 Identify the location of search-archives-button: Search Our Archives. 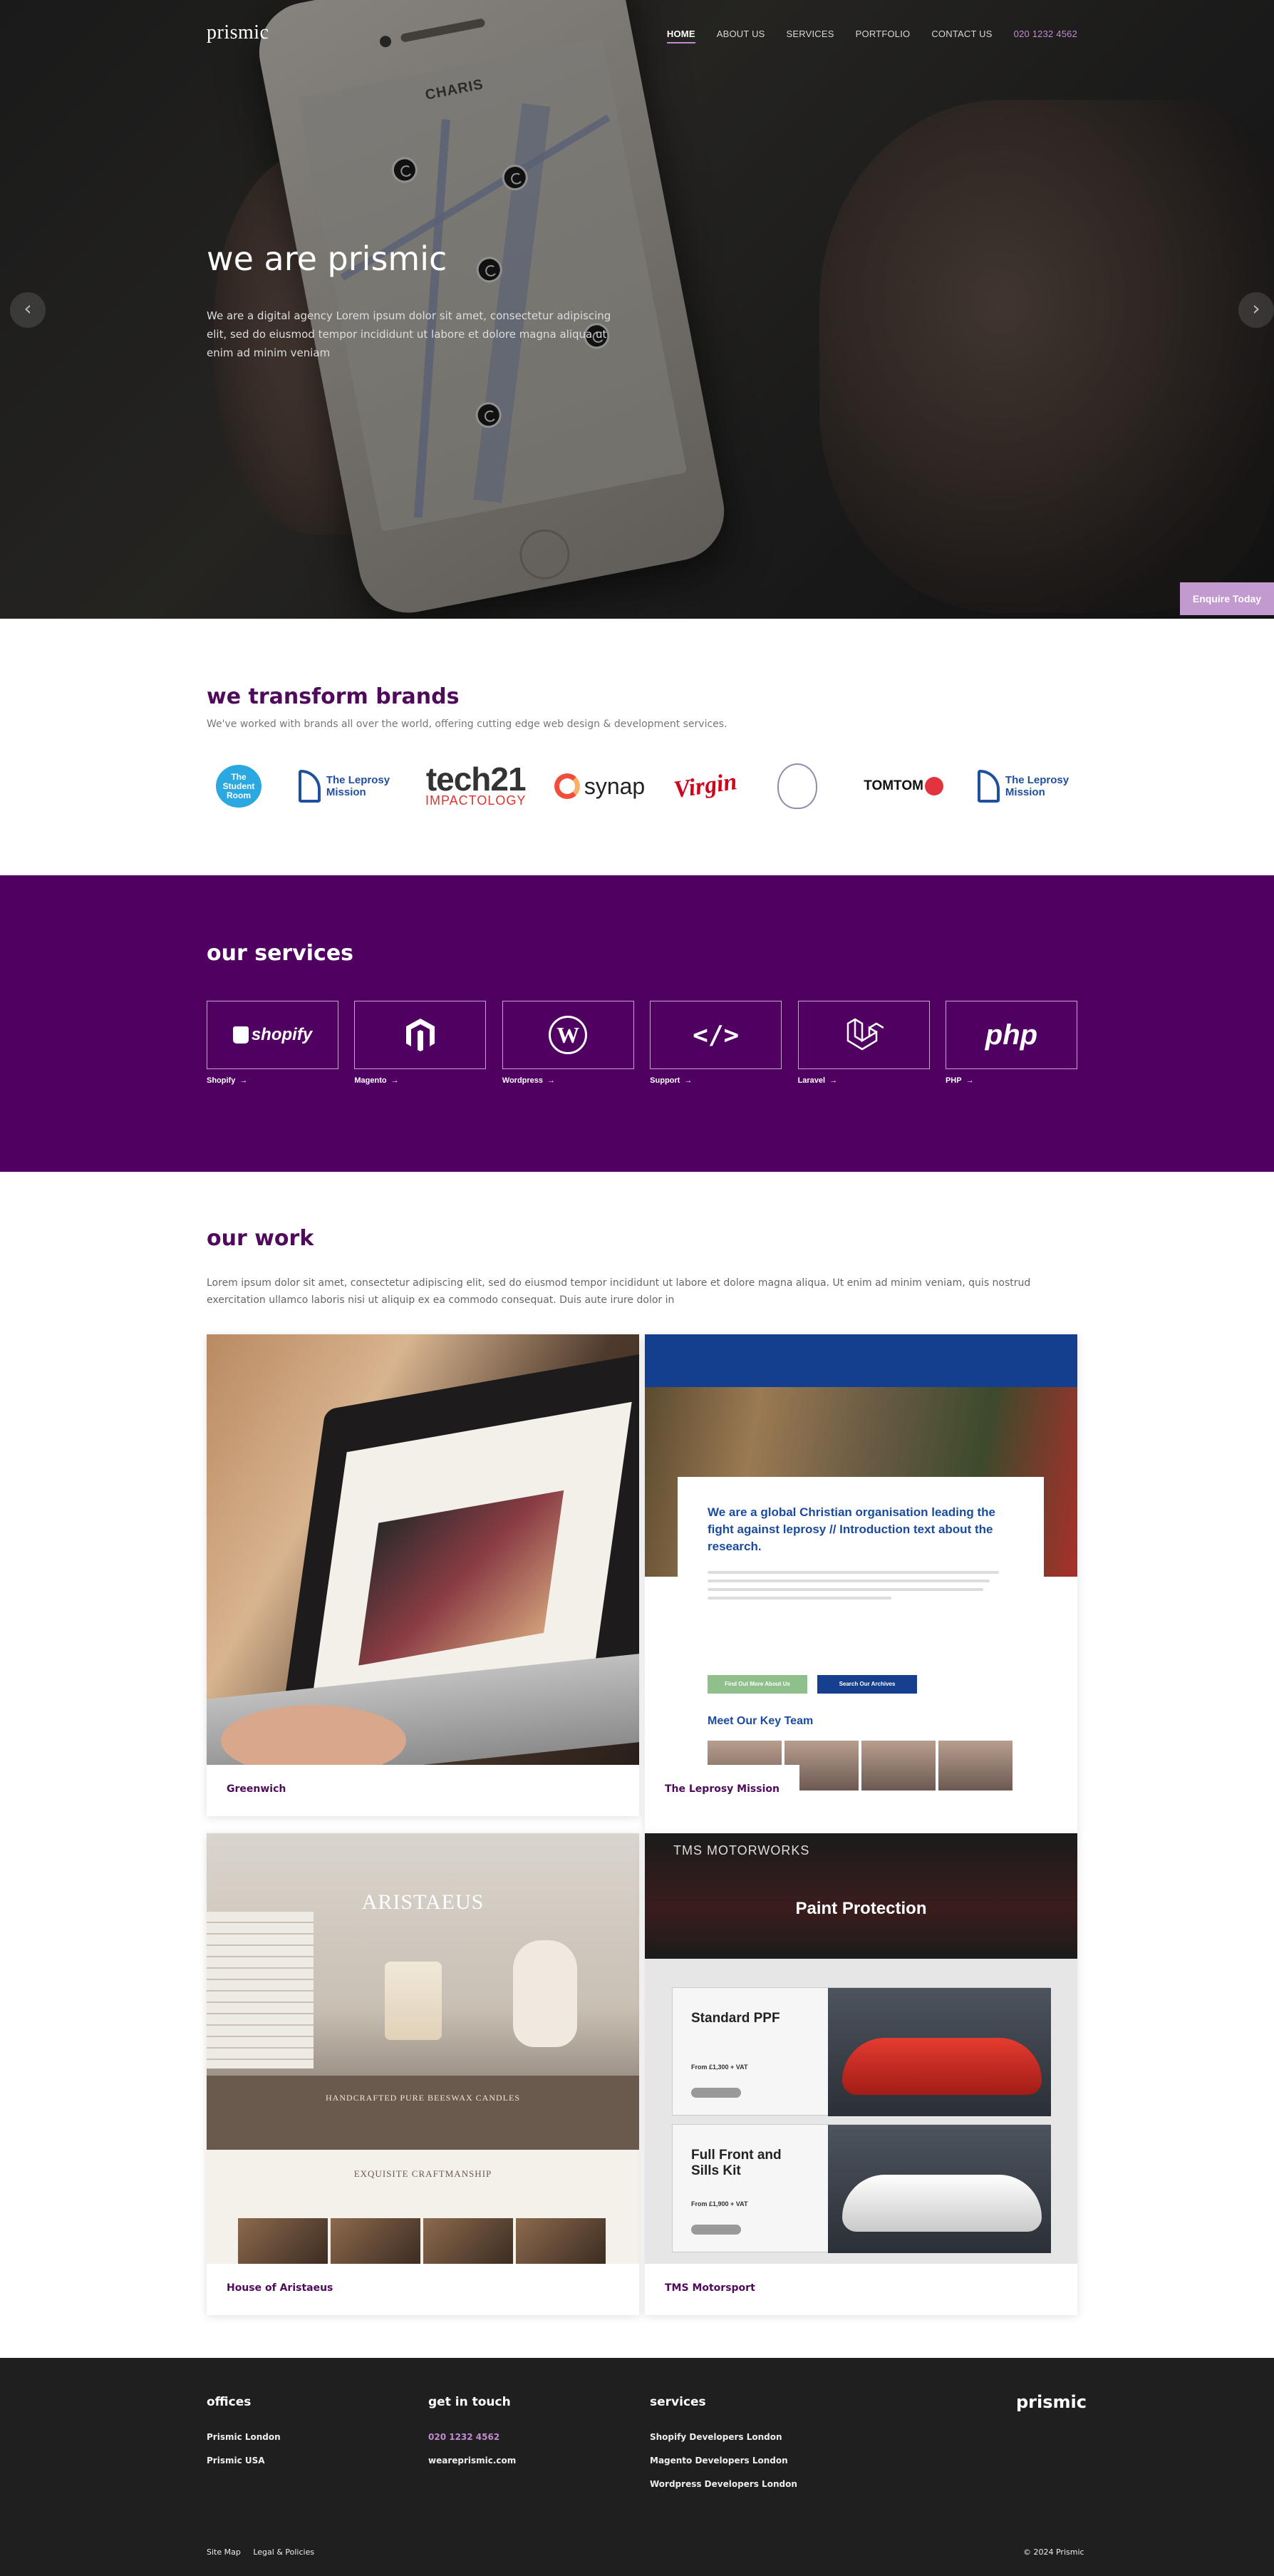
(867, 1684).